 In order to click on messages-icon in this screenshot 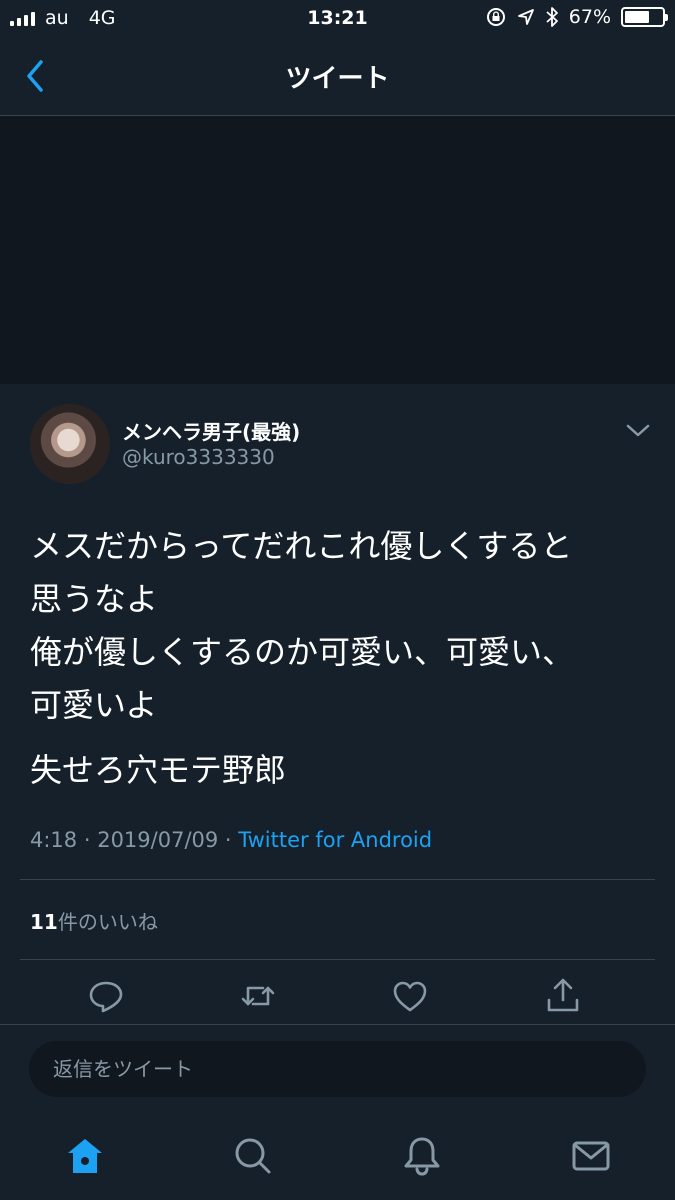, I will do `click(591, 1156)`.